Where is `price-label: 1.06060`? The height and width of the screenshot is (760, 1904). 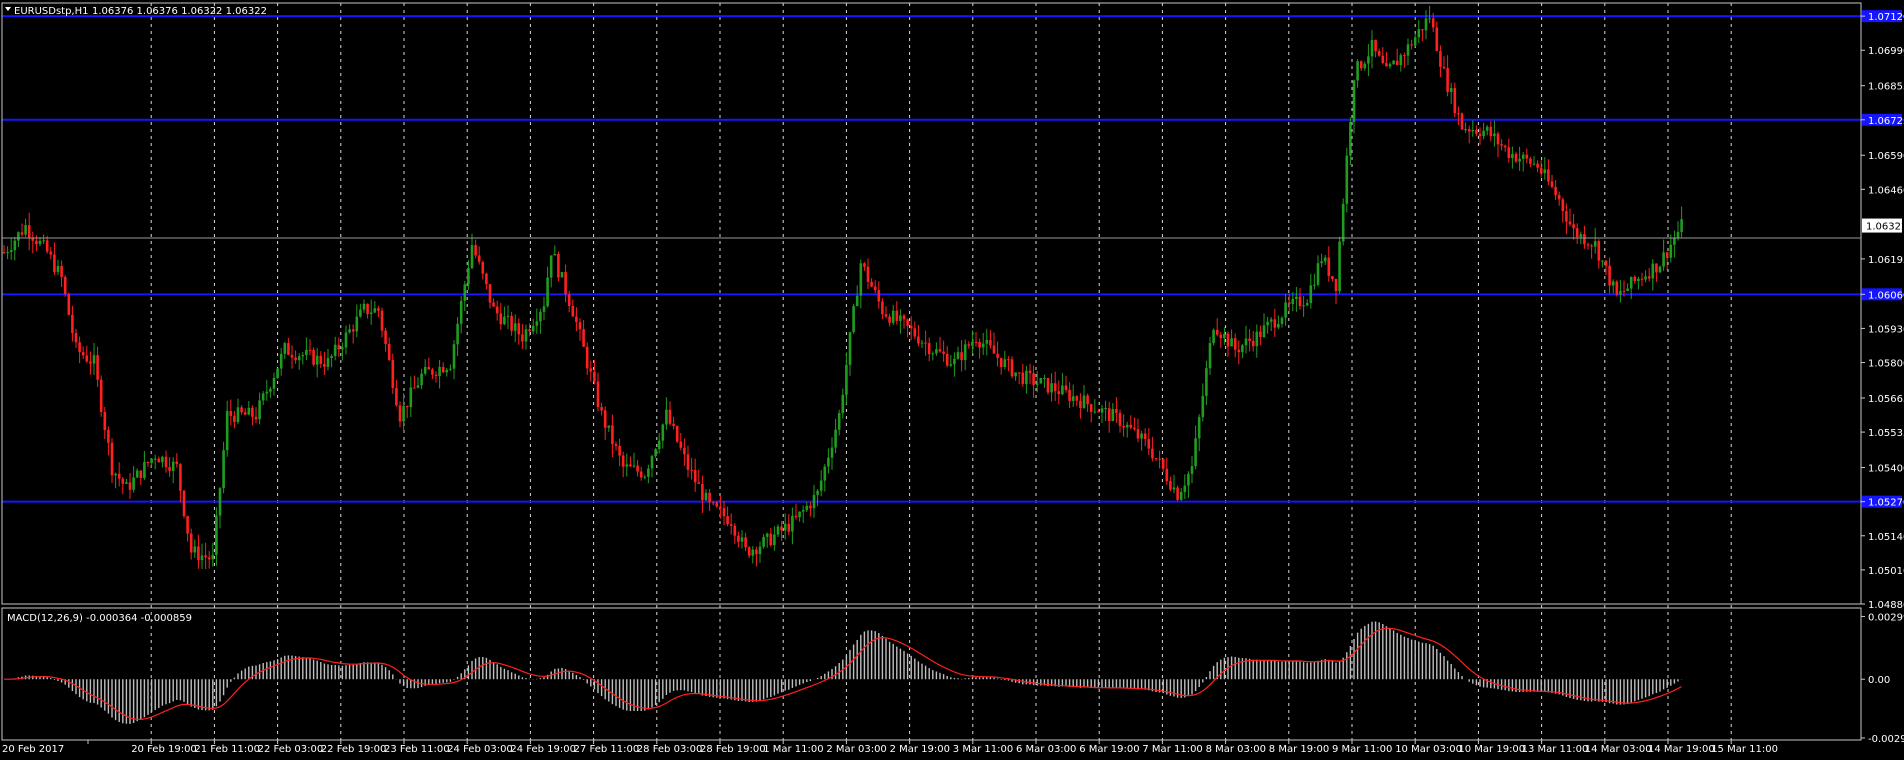
price-label: 1.06060 is located at coordinates (1886, 295).